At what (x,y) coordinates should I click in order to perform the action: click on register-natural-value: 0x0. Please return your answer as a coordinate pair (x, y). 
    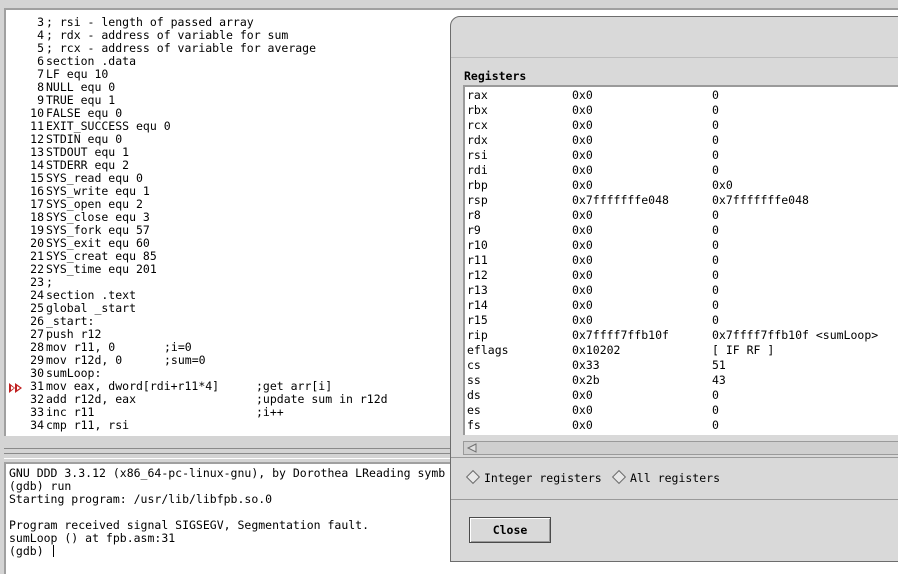
    Looking at the image, I should click on (722, 185).